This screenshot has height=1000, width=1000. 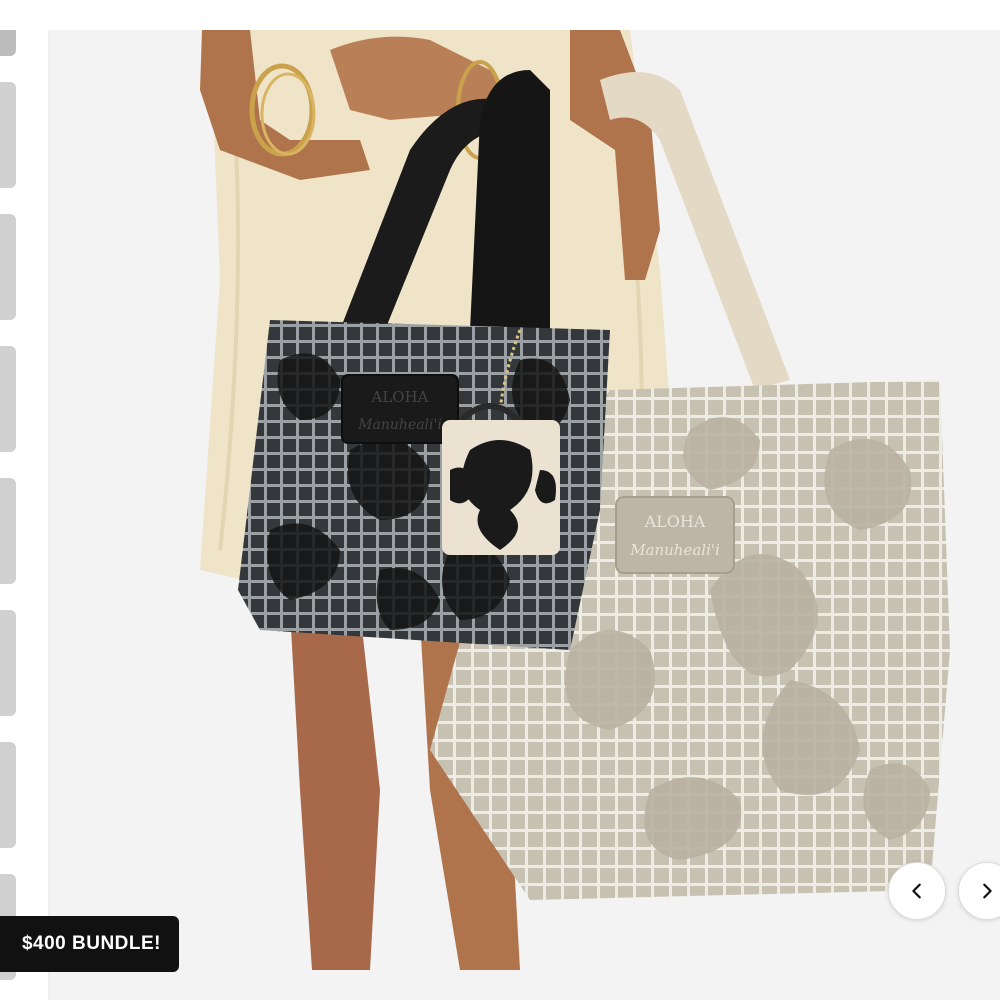 What do you see at coordinates (987, 891) in the screenshot?
I see `chevron-right-icon` at bounding box center [987, 891].